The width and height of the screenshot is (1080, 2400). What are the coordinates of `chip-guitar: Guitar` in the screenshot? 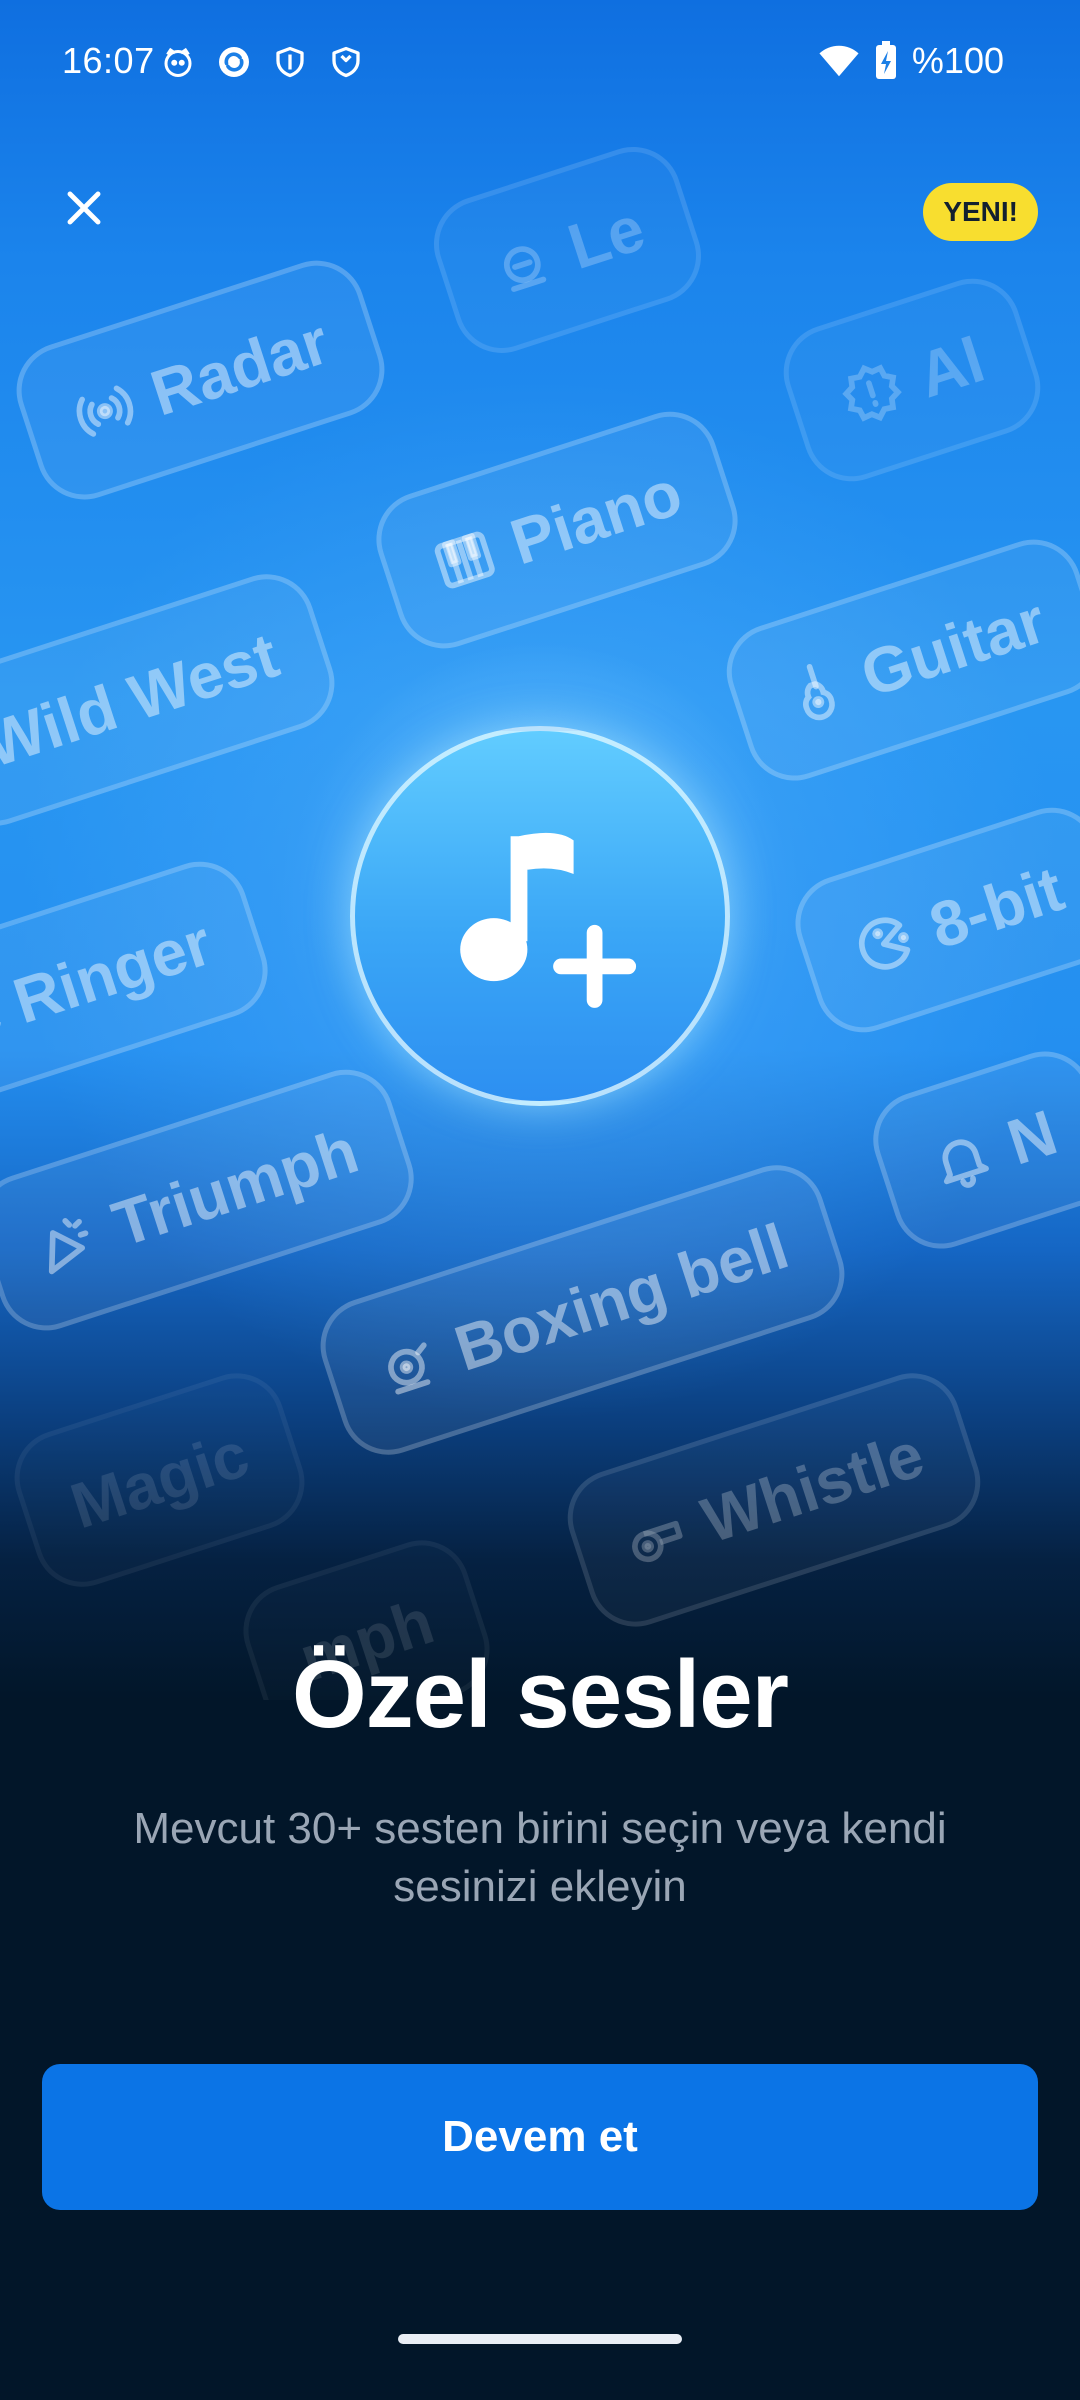 It's located at (897, 660).